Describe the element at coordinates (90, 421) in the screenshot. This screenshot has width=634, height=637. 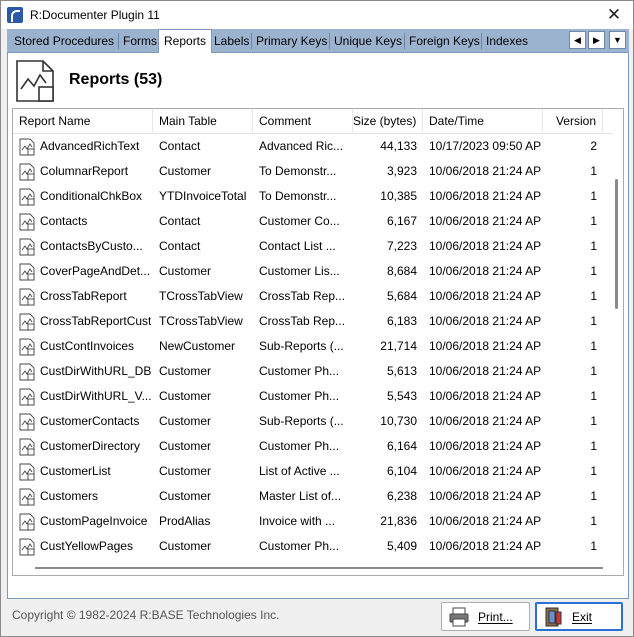
I see `cell-report-name: CustomerContacts` at that location.